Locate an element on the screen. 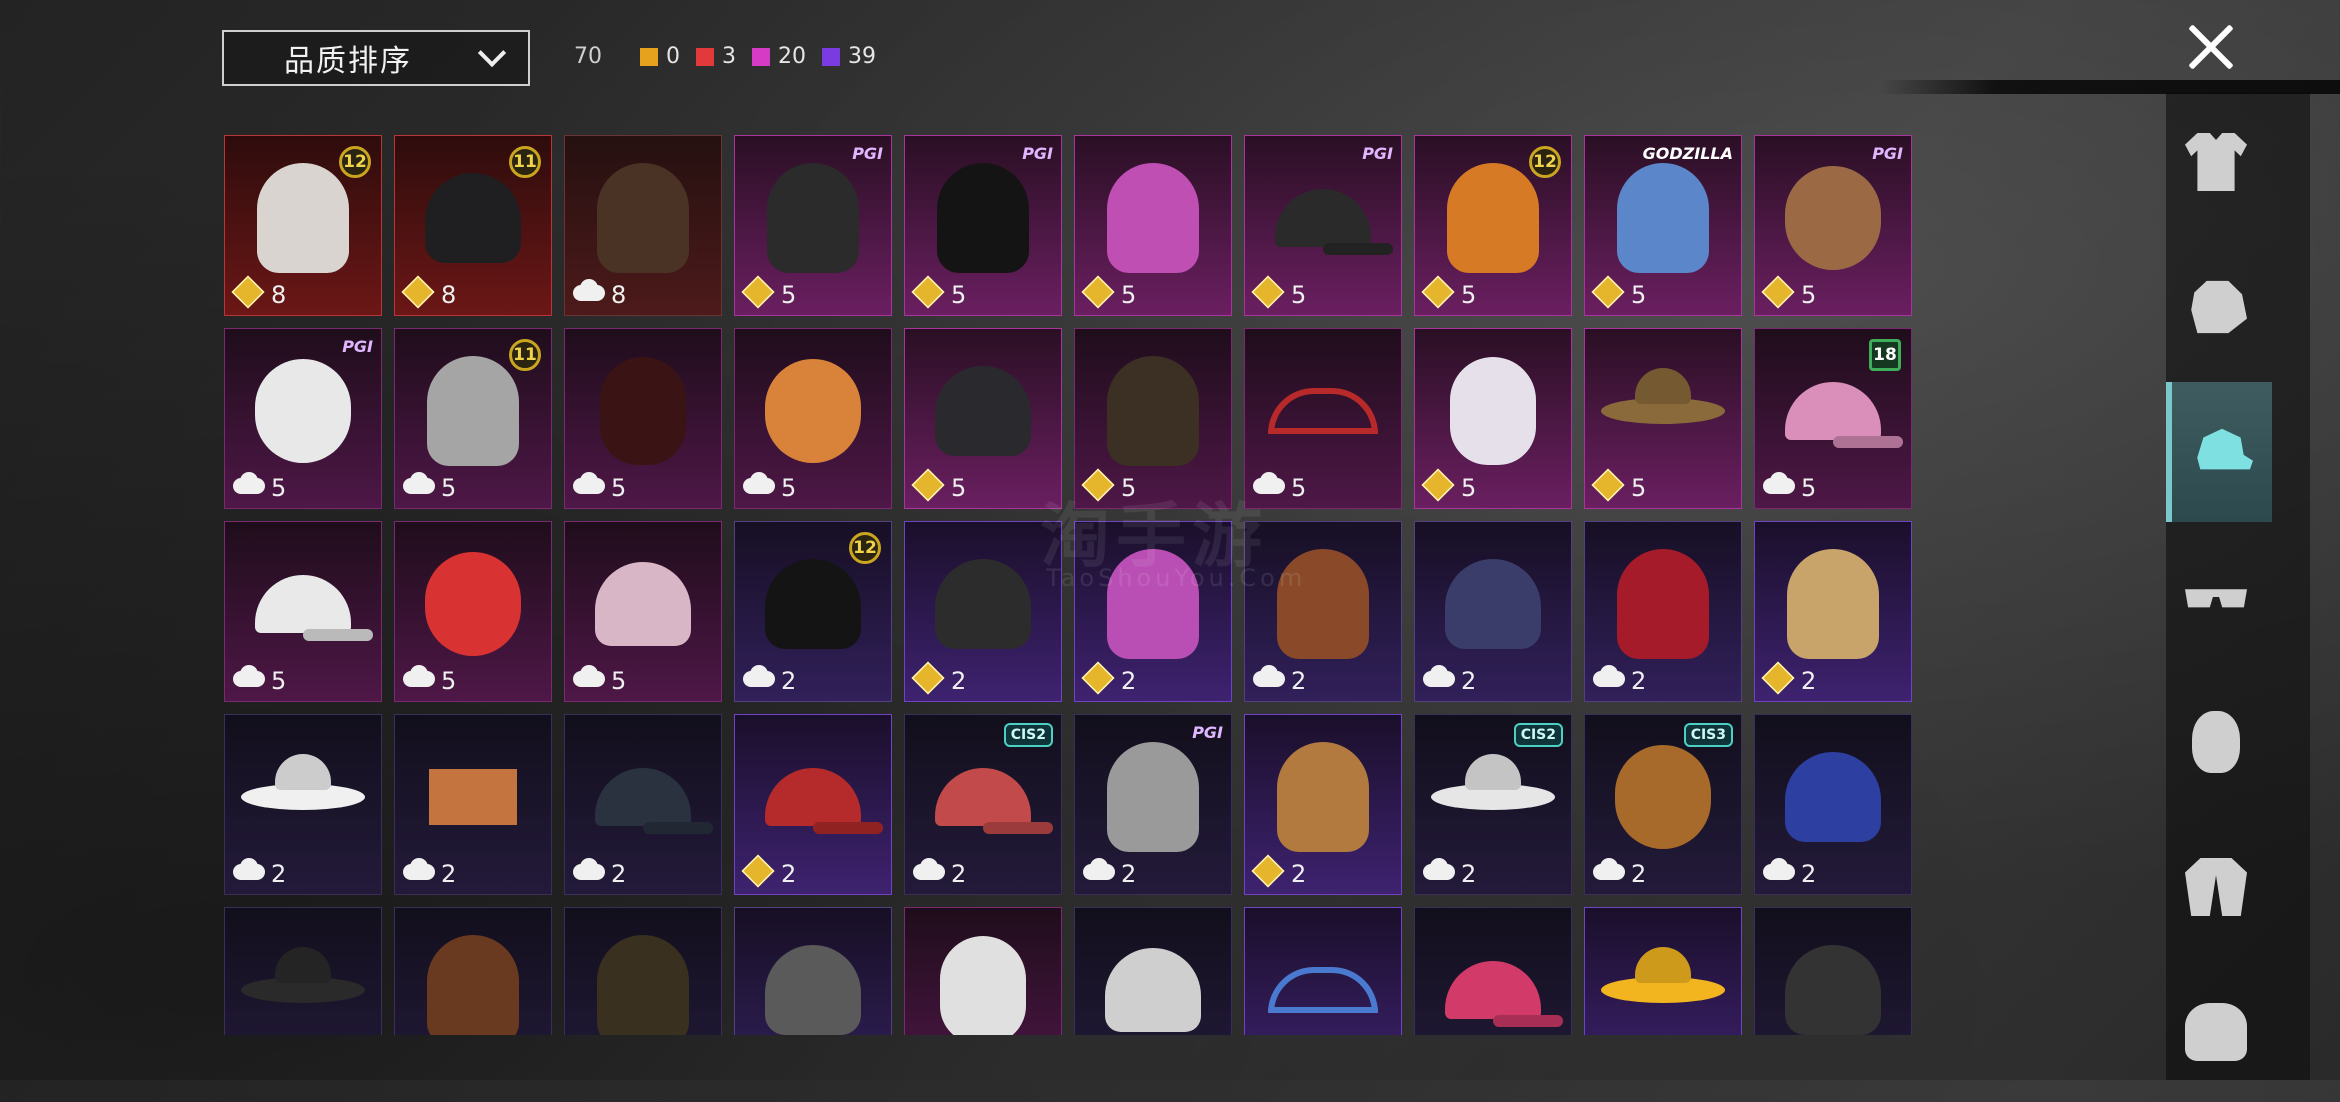  watermark-sub: TaoShouYou.Com is located at coordinates (1176, 578).